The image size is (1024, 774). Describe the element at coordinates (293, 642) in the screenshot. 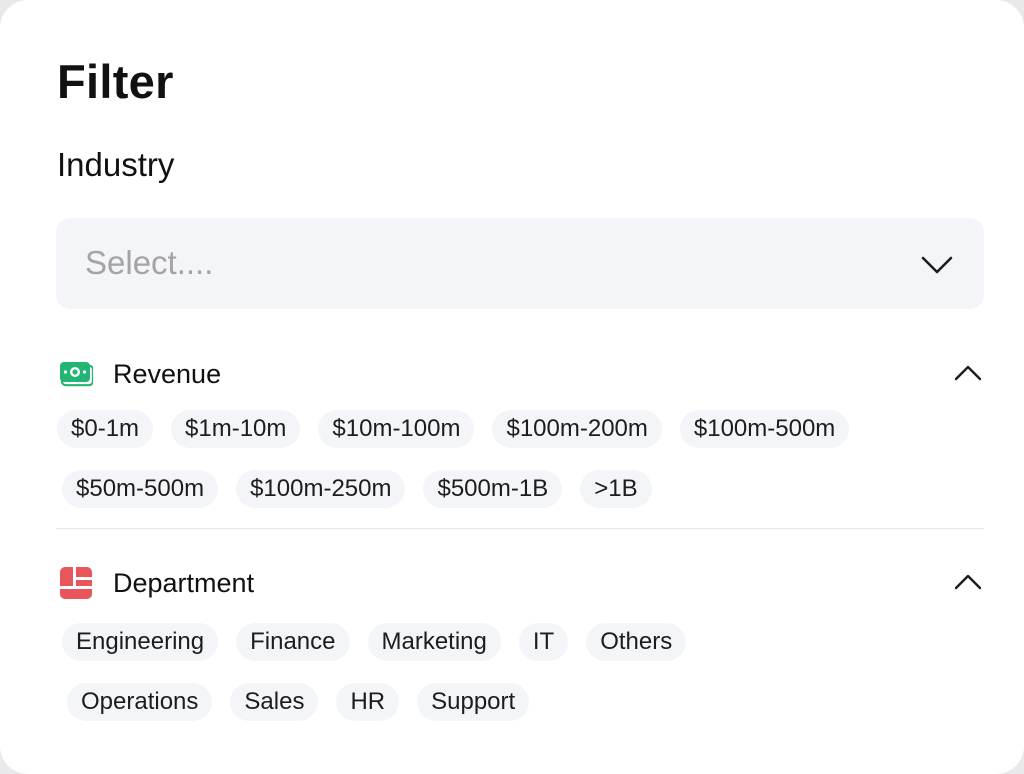

I see `department-chip: Finance` at that location.